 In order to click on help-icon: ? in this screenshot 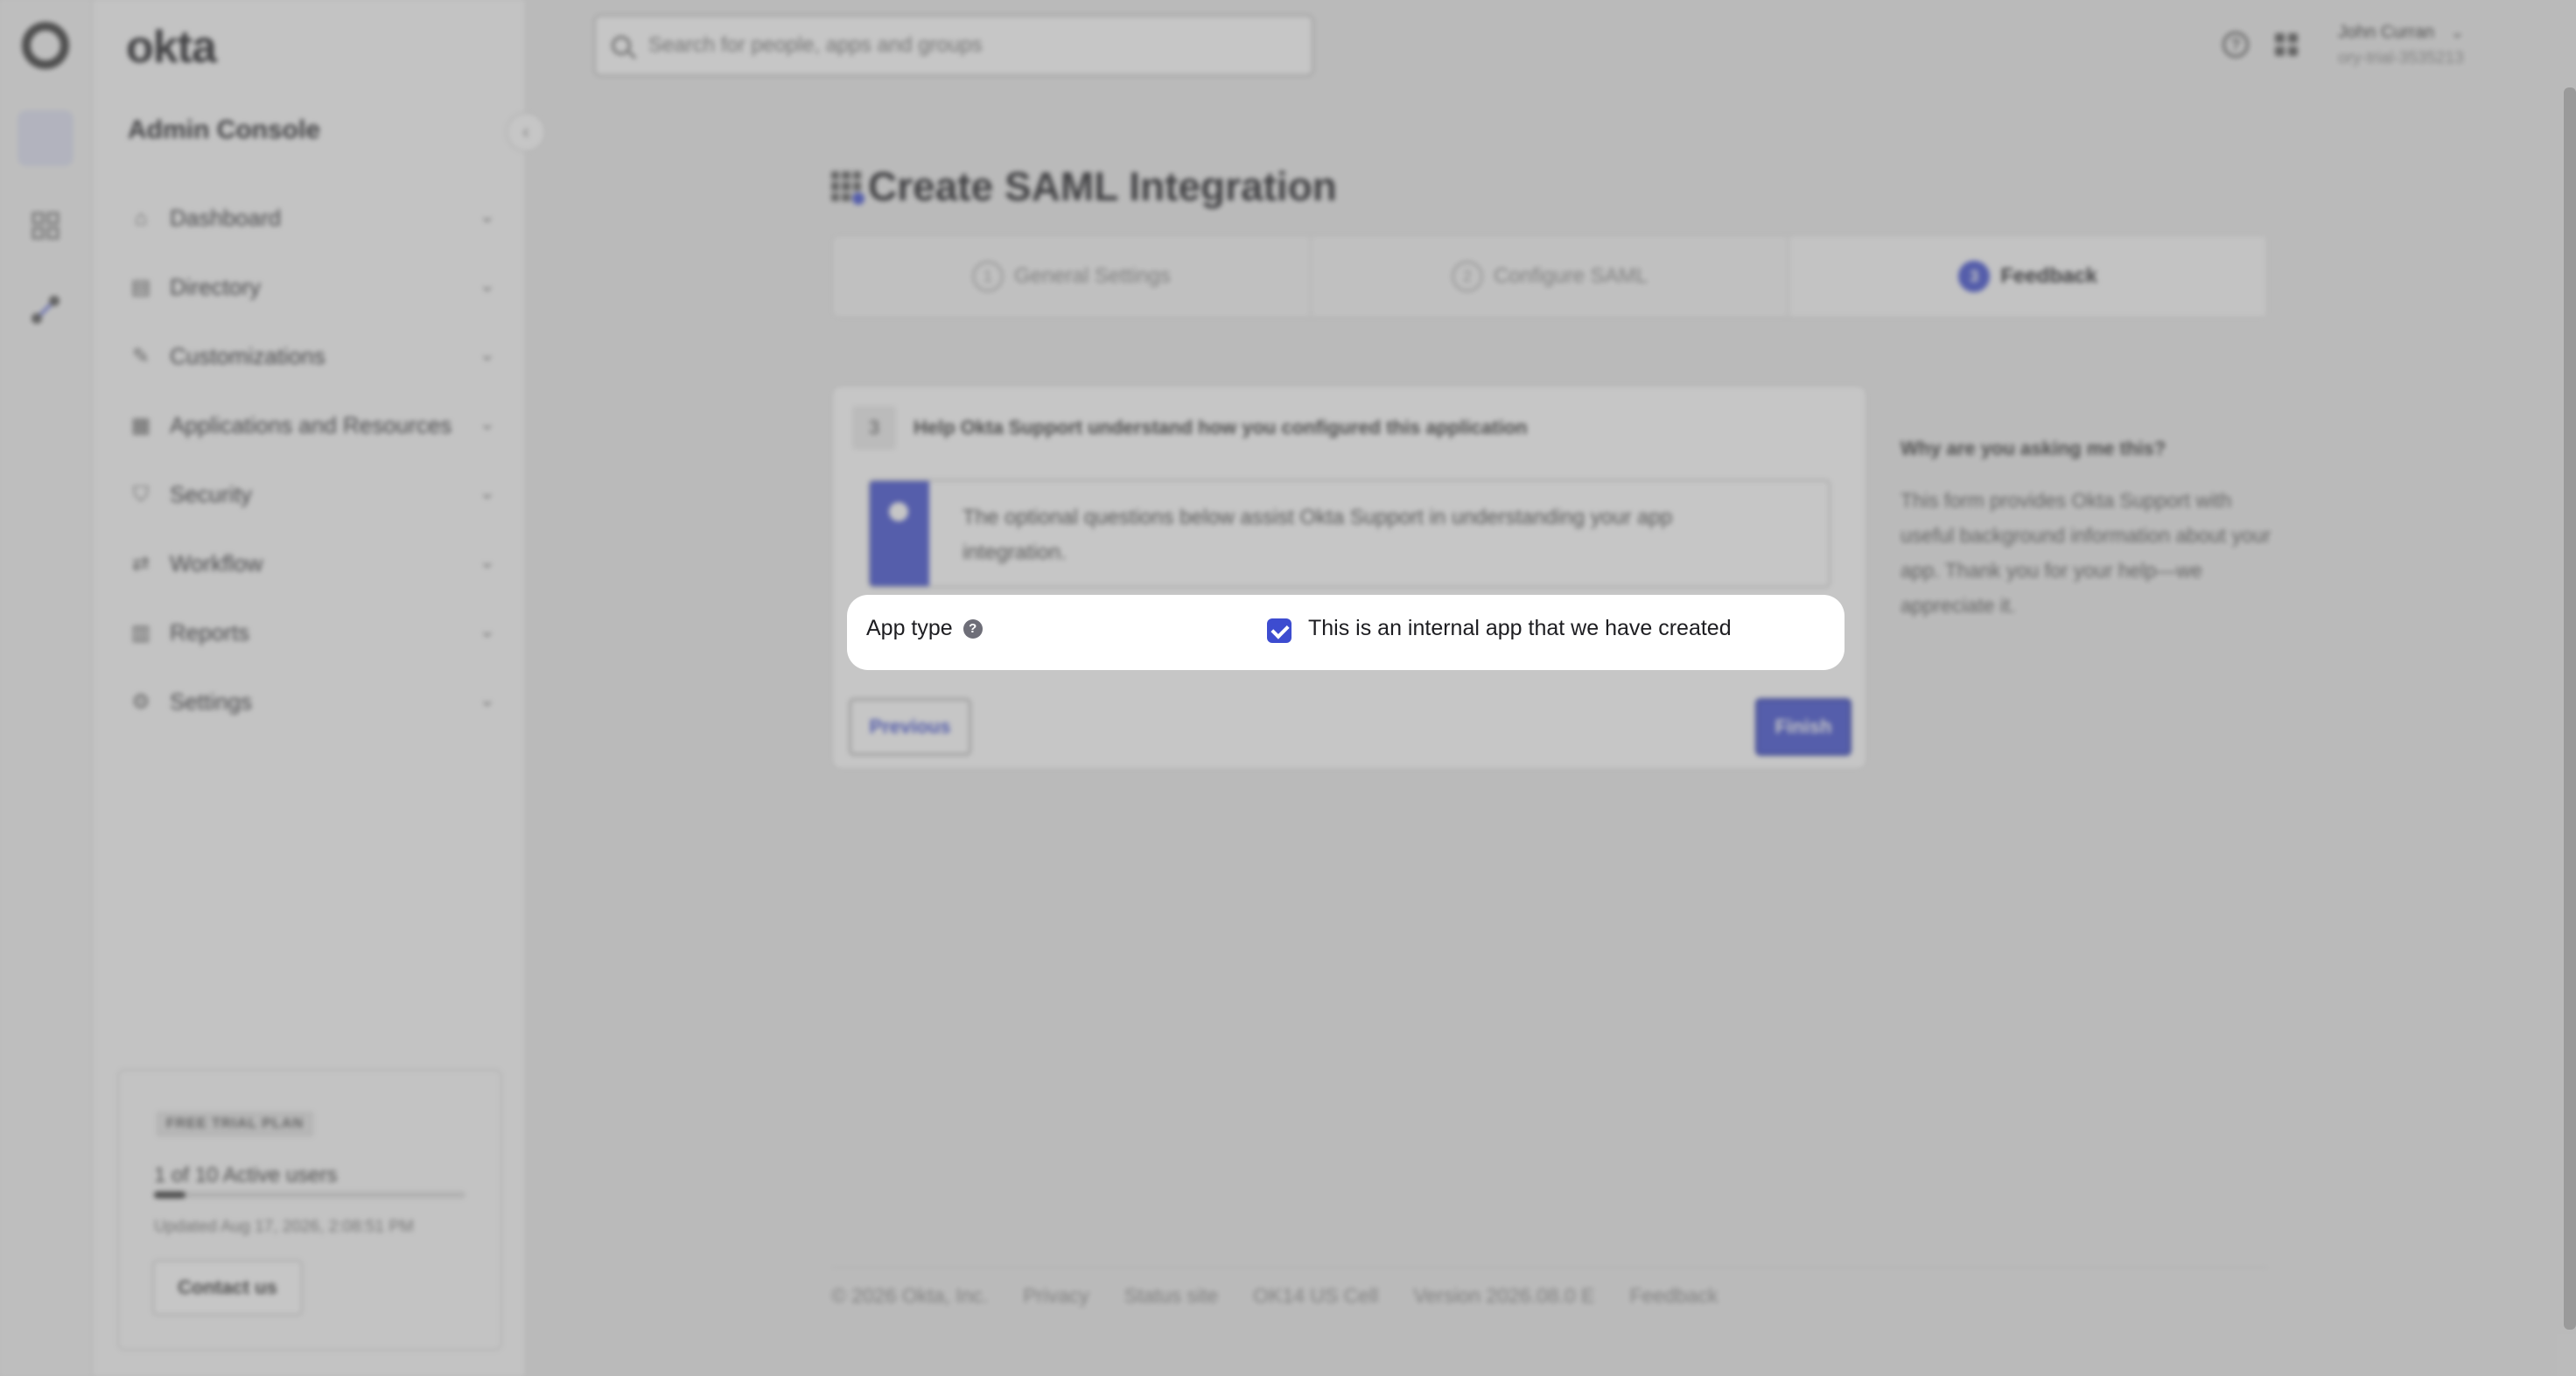, I will do `click(972, 628)`.